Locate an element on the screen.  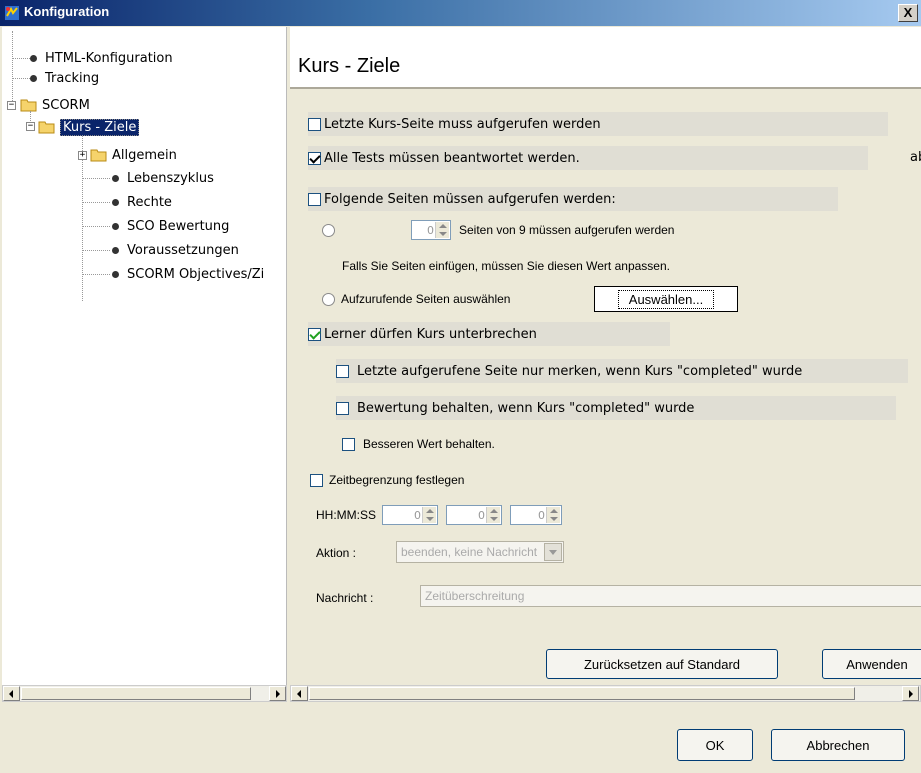
tree-item-html-config: HTML-Konfiguration is located at coordinates (101, 58).